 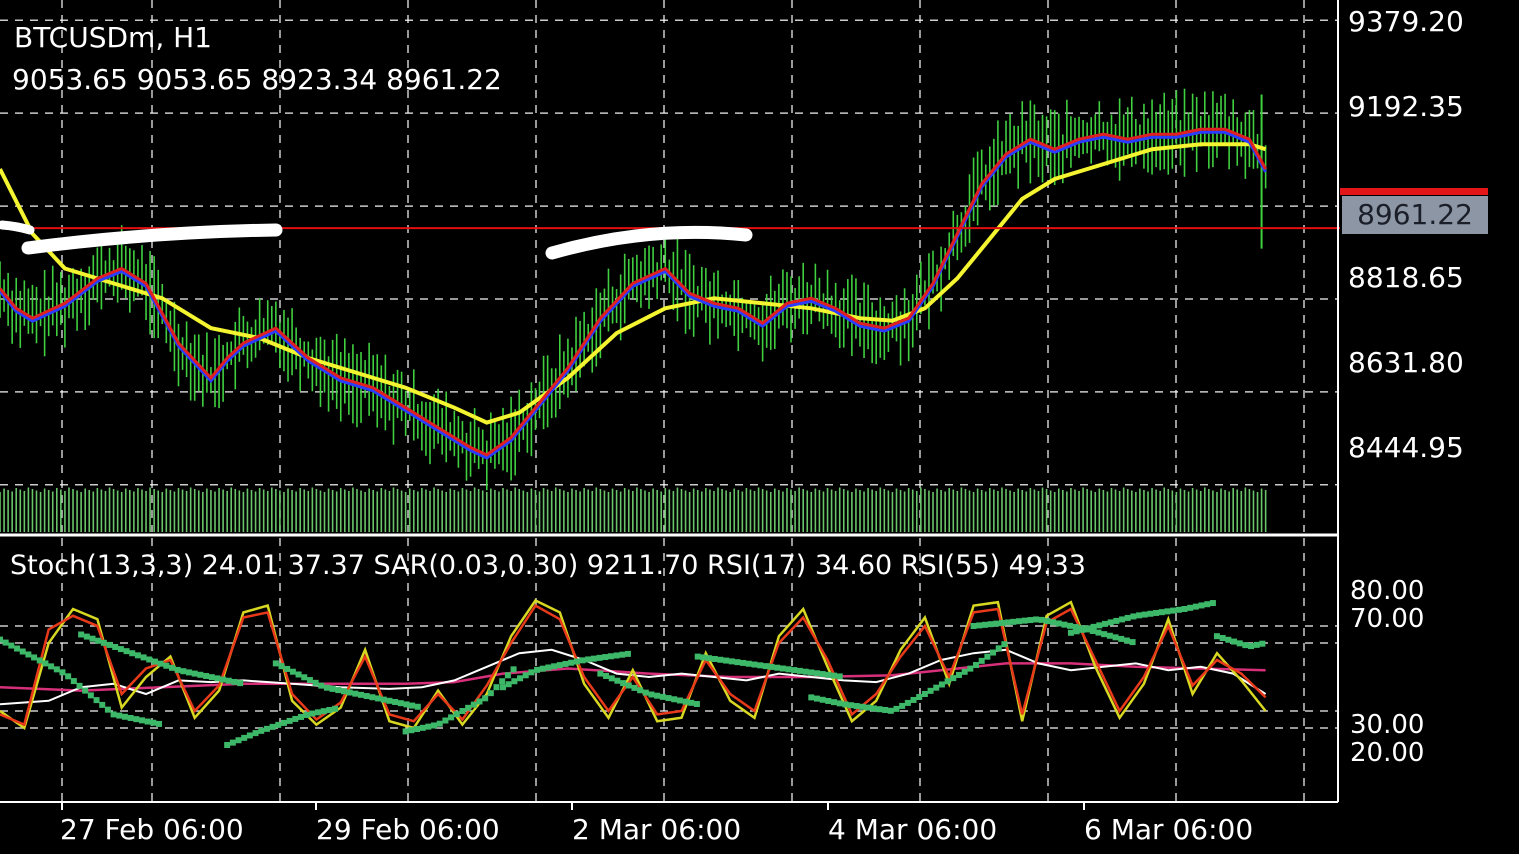 I want to click on price-label: 8818.65, so click(x=1406, y=277).